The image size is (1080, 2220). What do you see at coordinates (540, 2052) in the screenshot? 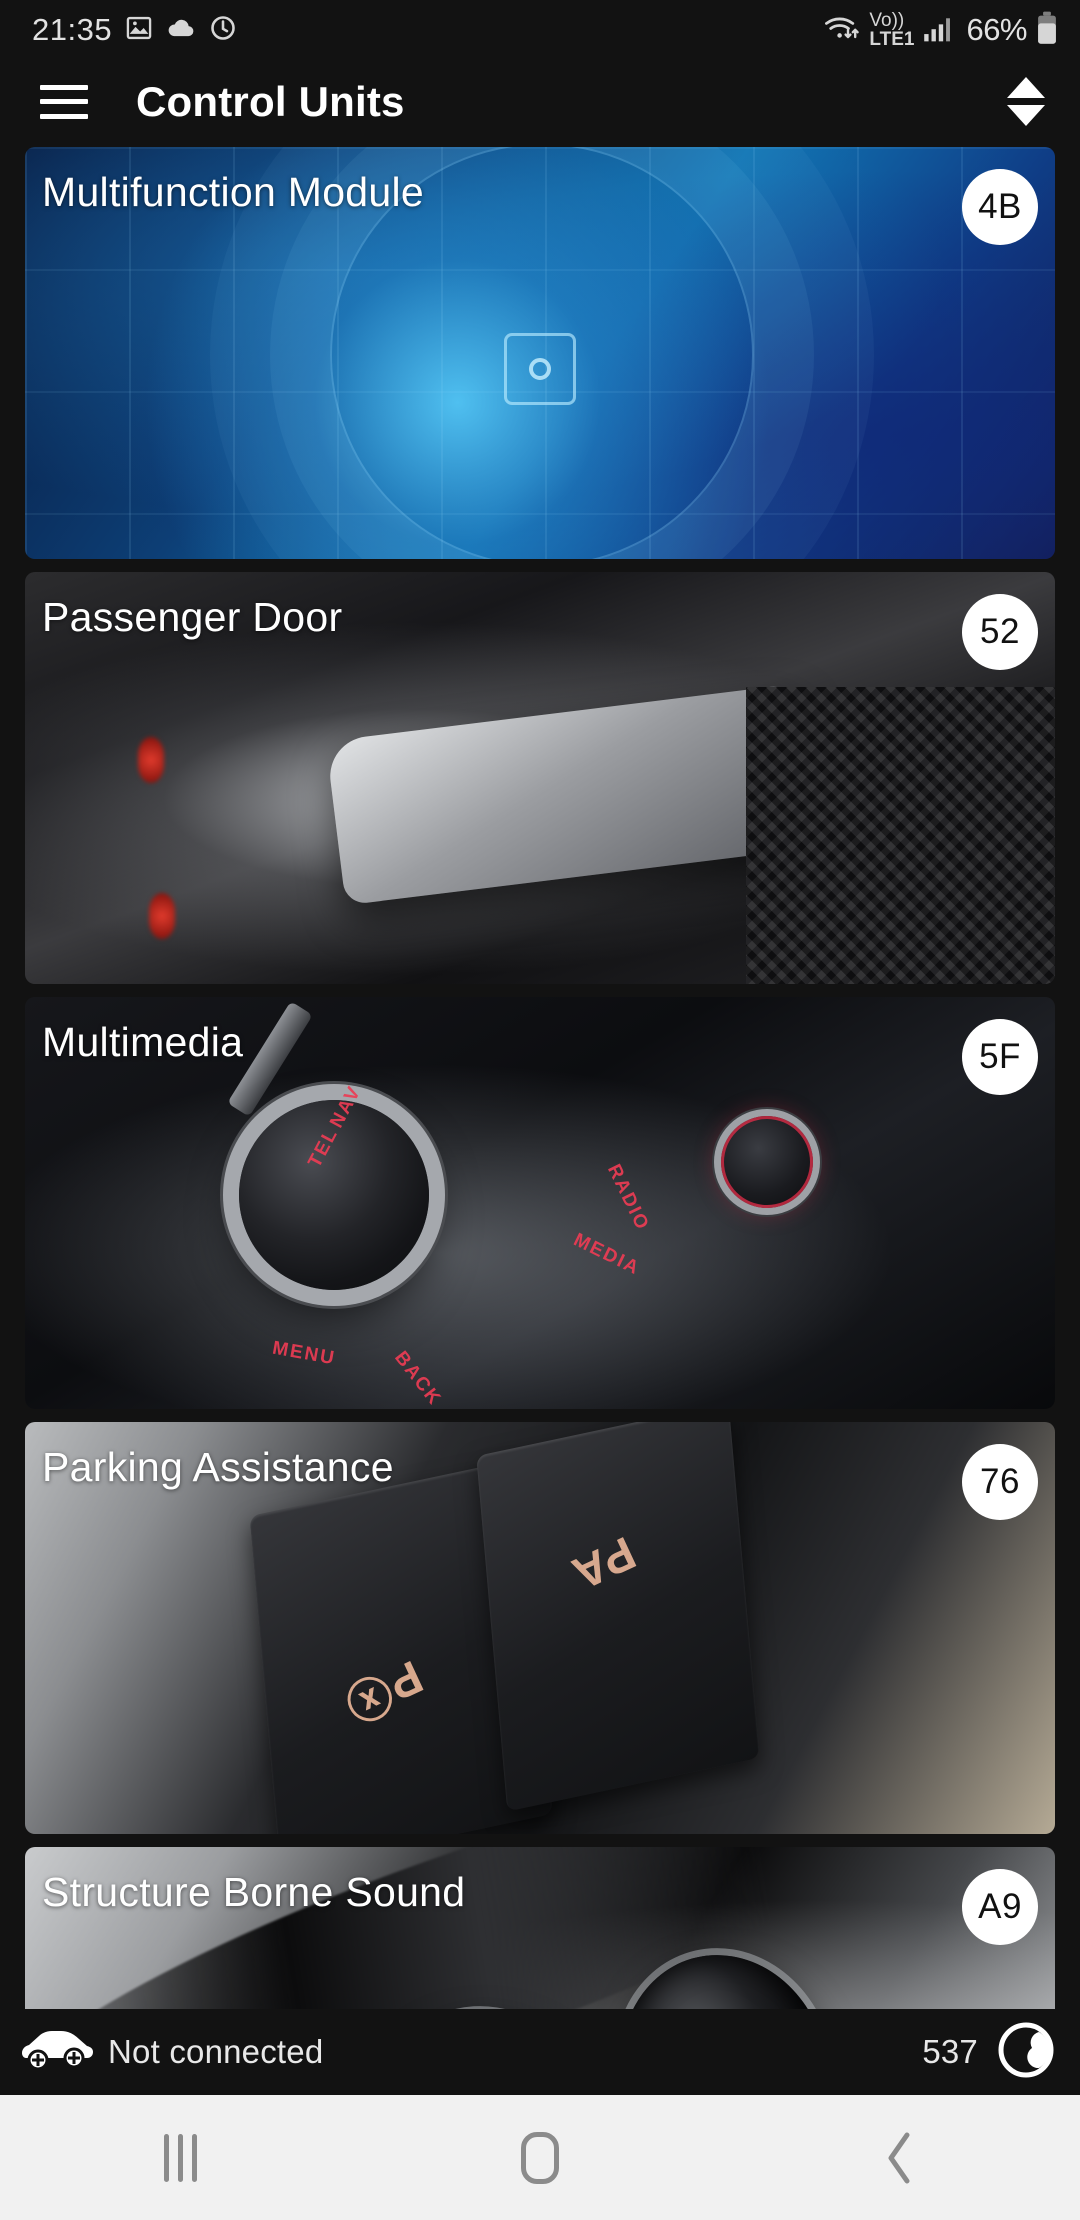
I see `connection-status-bar: Not connected 537` at bounding box center [540, 2052].